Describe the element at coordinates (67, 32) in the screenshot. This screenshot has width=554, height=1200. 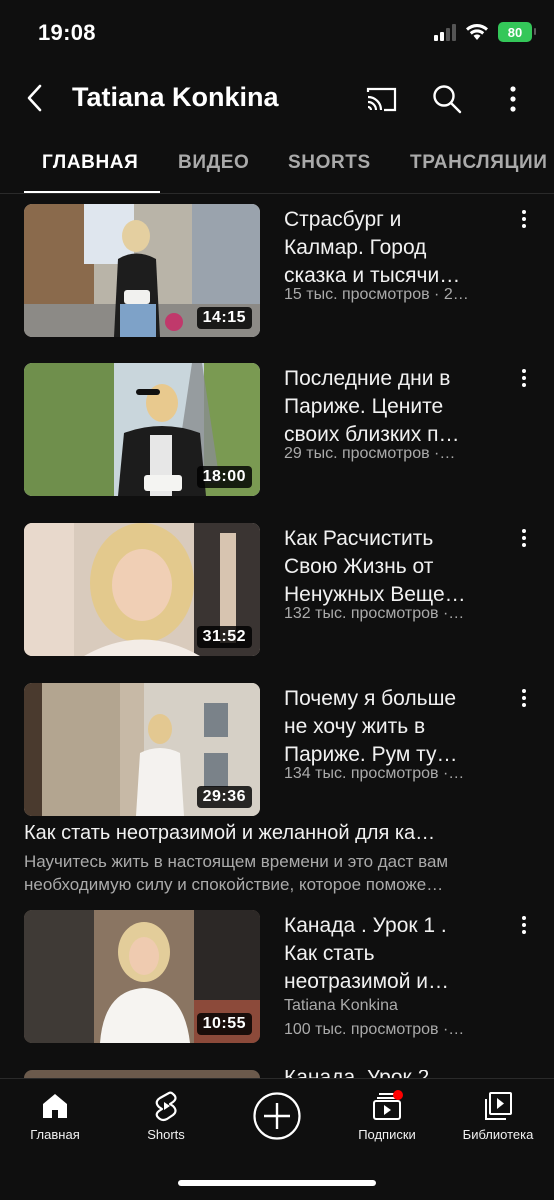
I see `status-time: 19:08` at that location.